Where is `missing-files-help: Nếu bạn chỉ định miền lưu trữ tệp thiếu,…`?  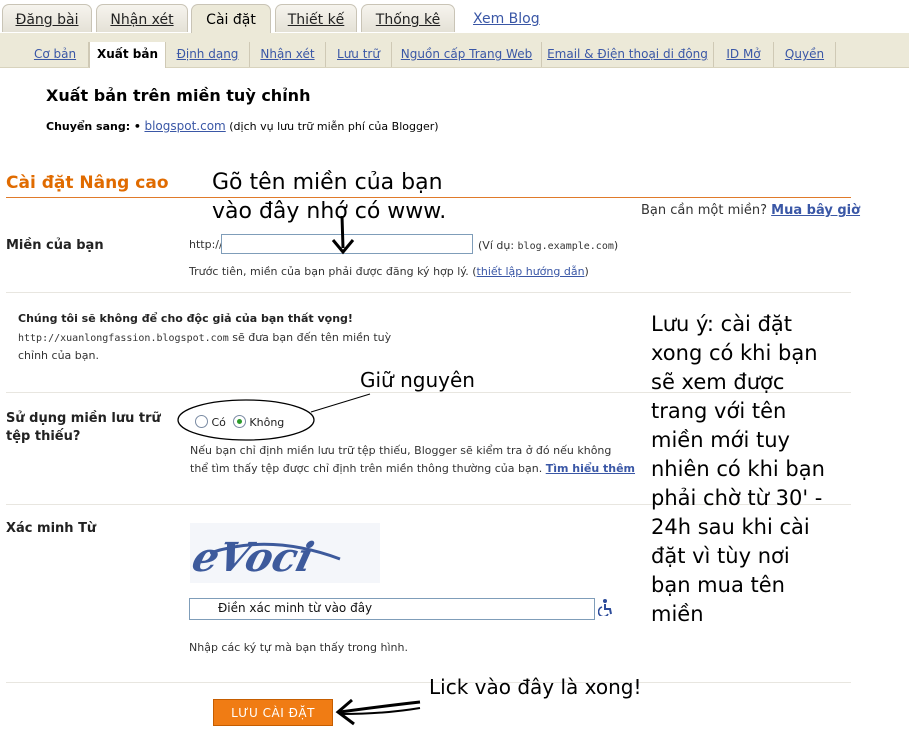
missing-files-help: Nếu bạn chỉ định miền lưu trữ tệp thiếu,… is located at coordinates (412, 460).